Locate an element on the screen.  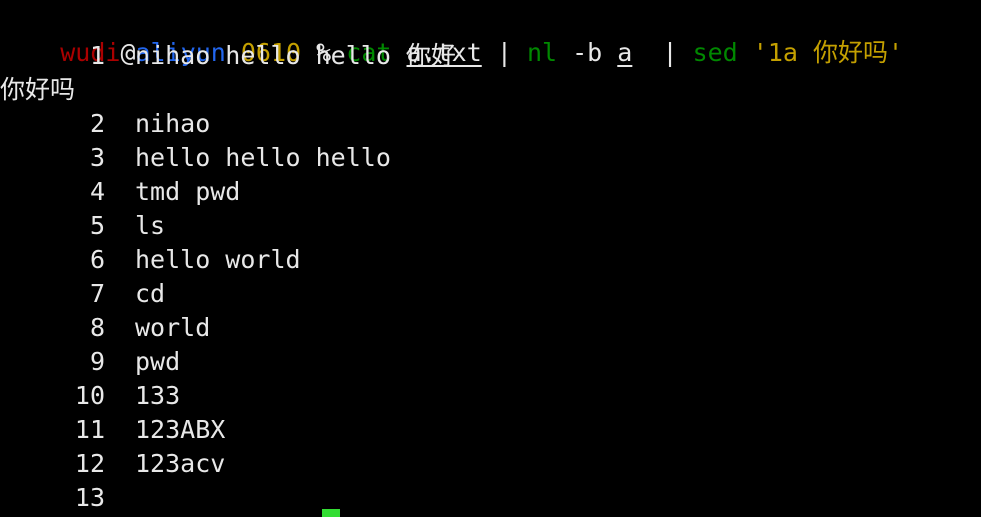
output-line-number: 13 is located at coordinates (89, 497).